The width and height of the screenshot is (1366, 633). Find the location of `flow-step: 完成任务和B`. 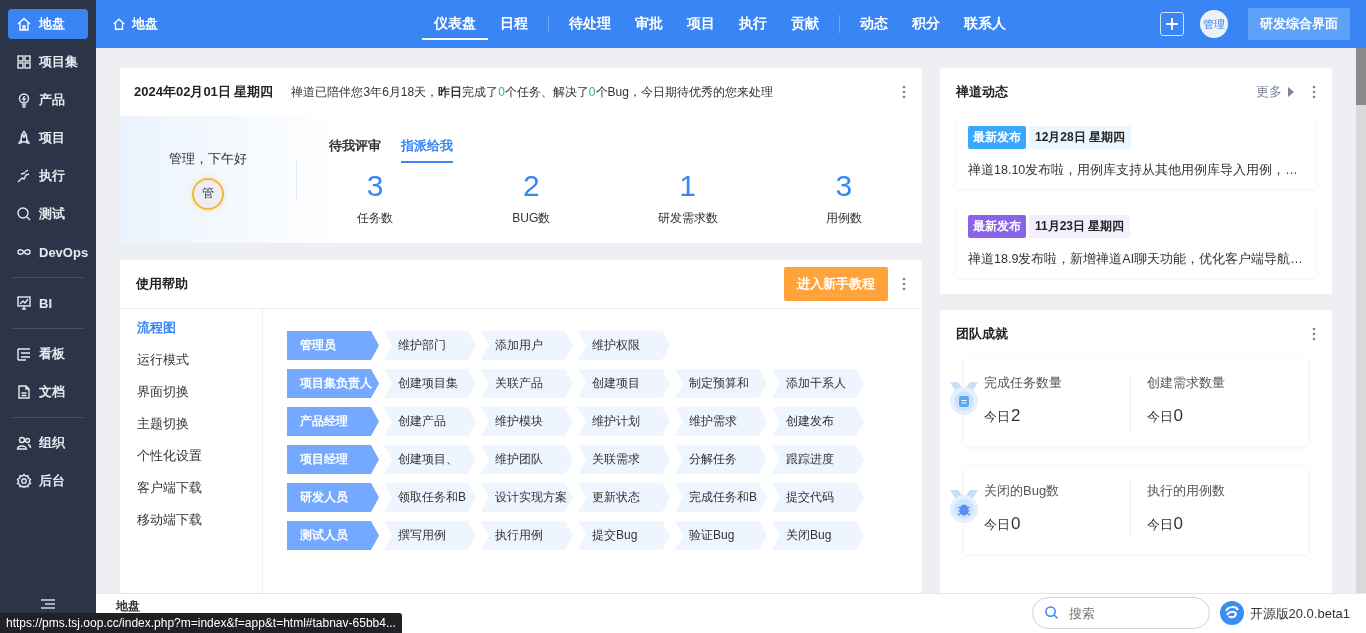

flow-step: 完成任务和B is located at coordinates (721, 497).